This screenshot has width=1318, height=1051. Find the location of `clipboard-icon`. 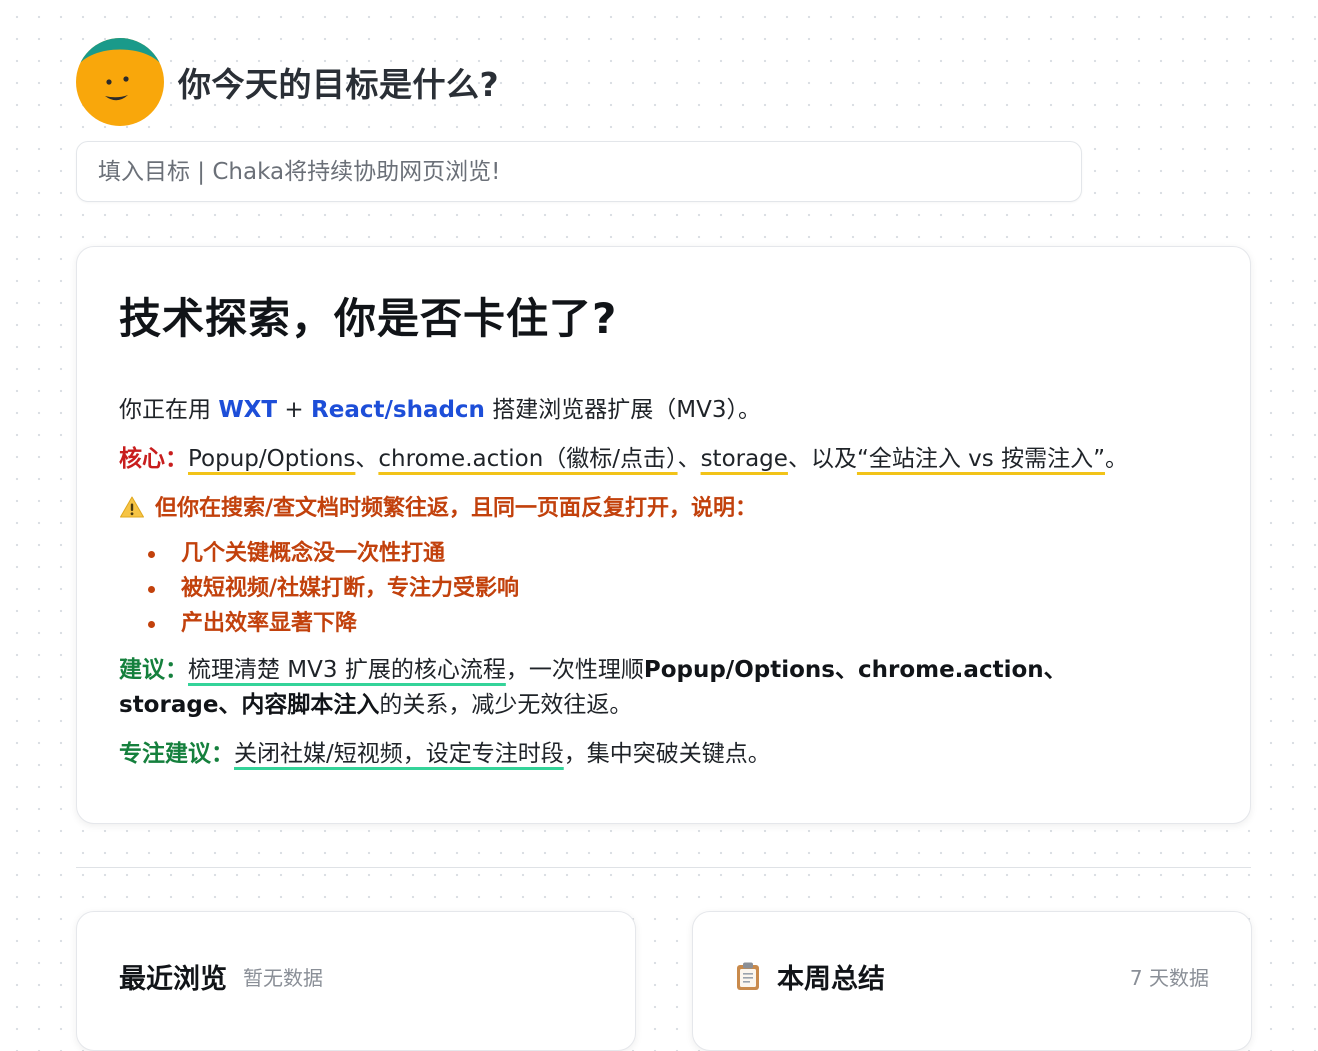

clipboard-icon is located at coordinates (748, 976).